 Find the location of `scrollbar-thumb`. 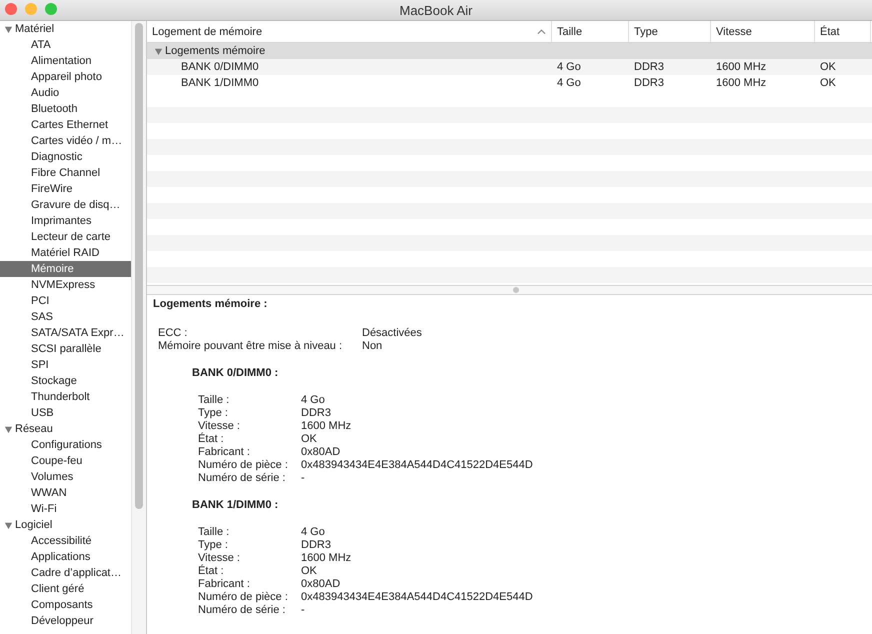

scrollbar-thumb is located at coordinates (139, 266).